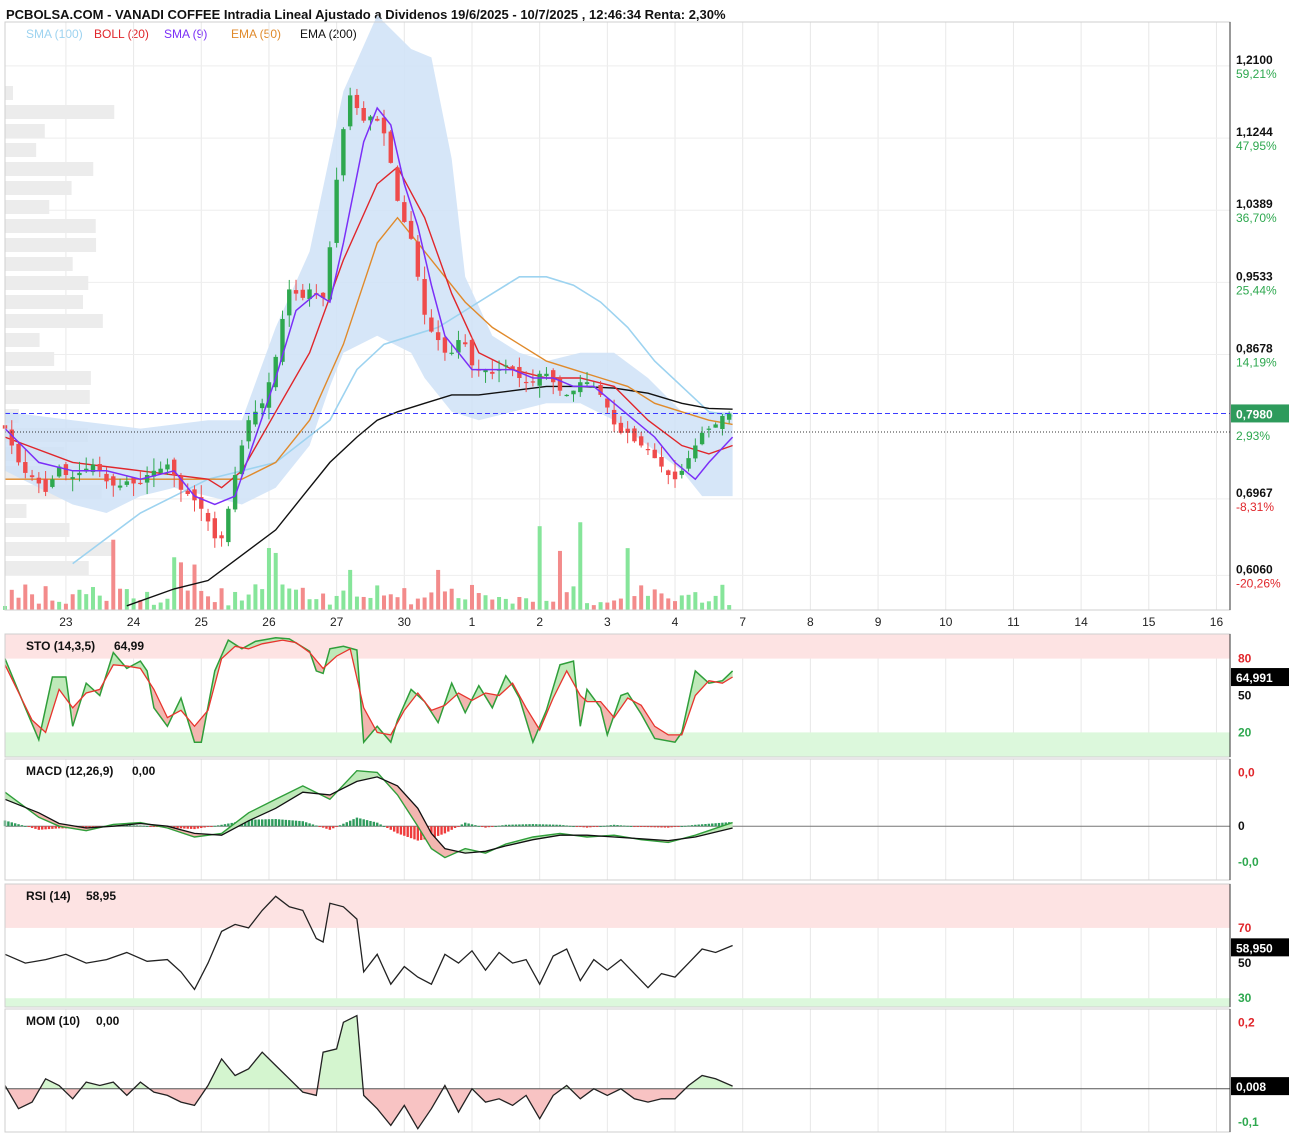 The image size is (1299, 1138). Describe the element at coordinates (1149, 622) in the screenshot. I see `x-tick-label: 15` at that location.